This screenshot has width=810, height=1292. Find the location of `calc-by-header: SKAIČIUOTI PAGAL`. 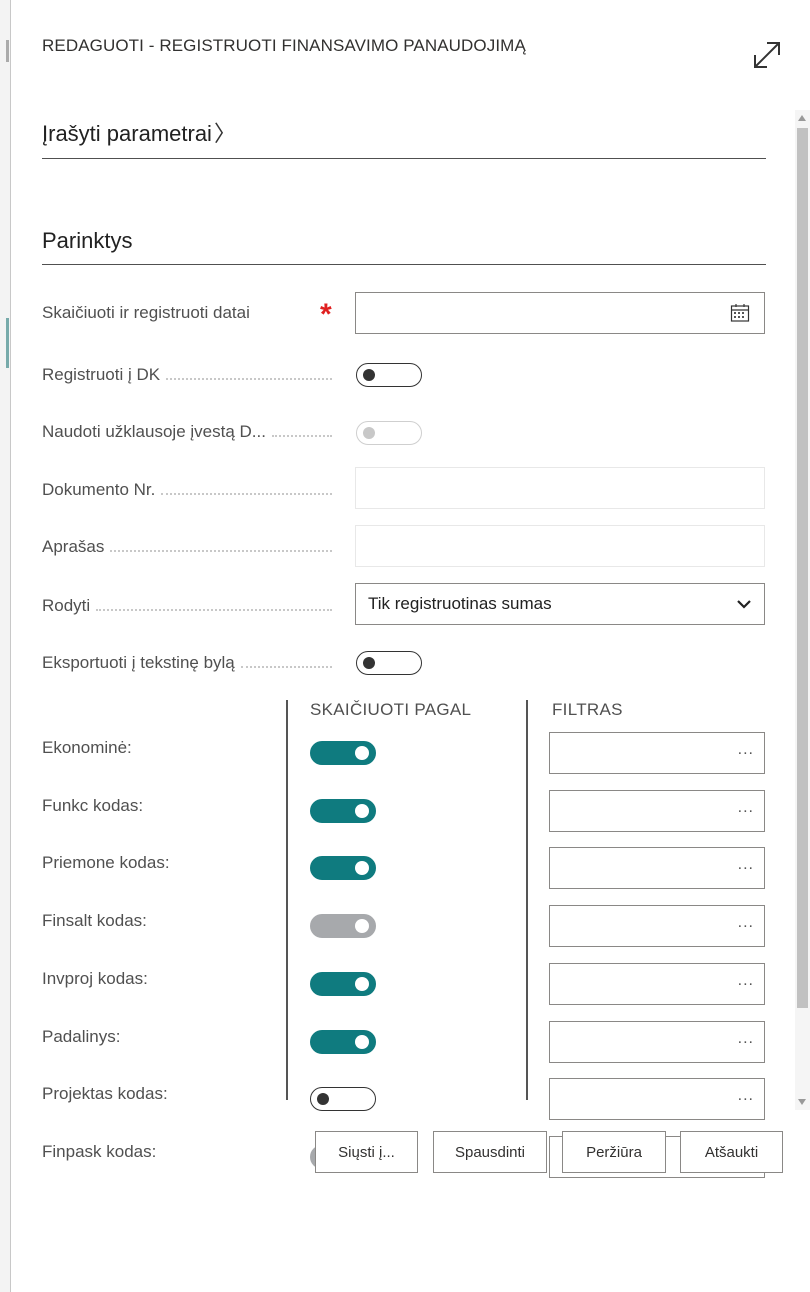

calc-by-header: SKAIČIUOTI PAGAL is located at coordinates (391, 709).